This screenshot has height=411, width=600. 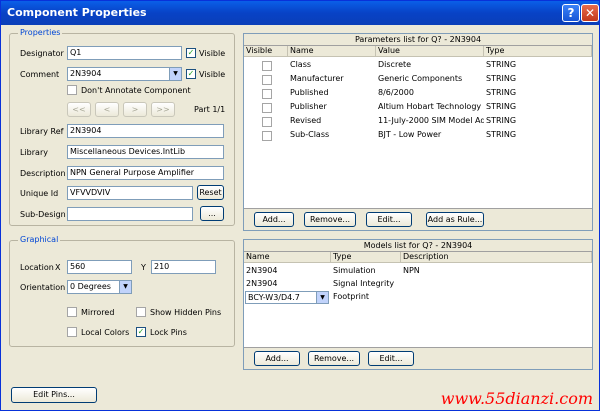 What do you see at coordinates (410, 134) in the screenshot?
I see `row-value: BJT - Low Power` at bounding box center [410, 134].